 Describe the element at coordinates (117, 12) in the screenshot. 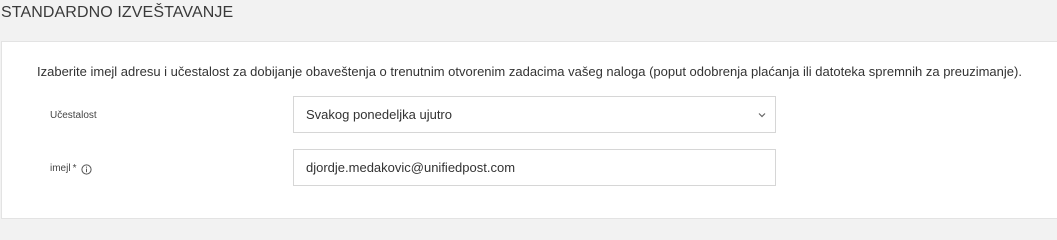

I see `section-title: STANDARDNO IZVEŠTAVANJE` at that location.